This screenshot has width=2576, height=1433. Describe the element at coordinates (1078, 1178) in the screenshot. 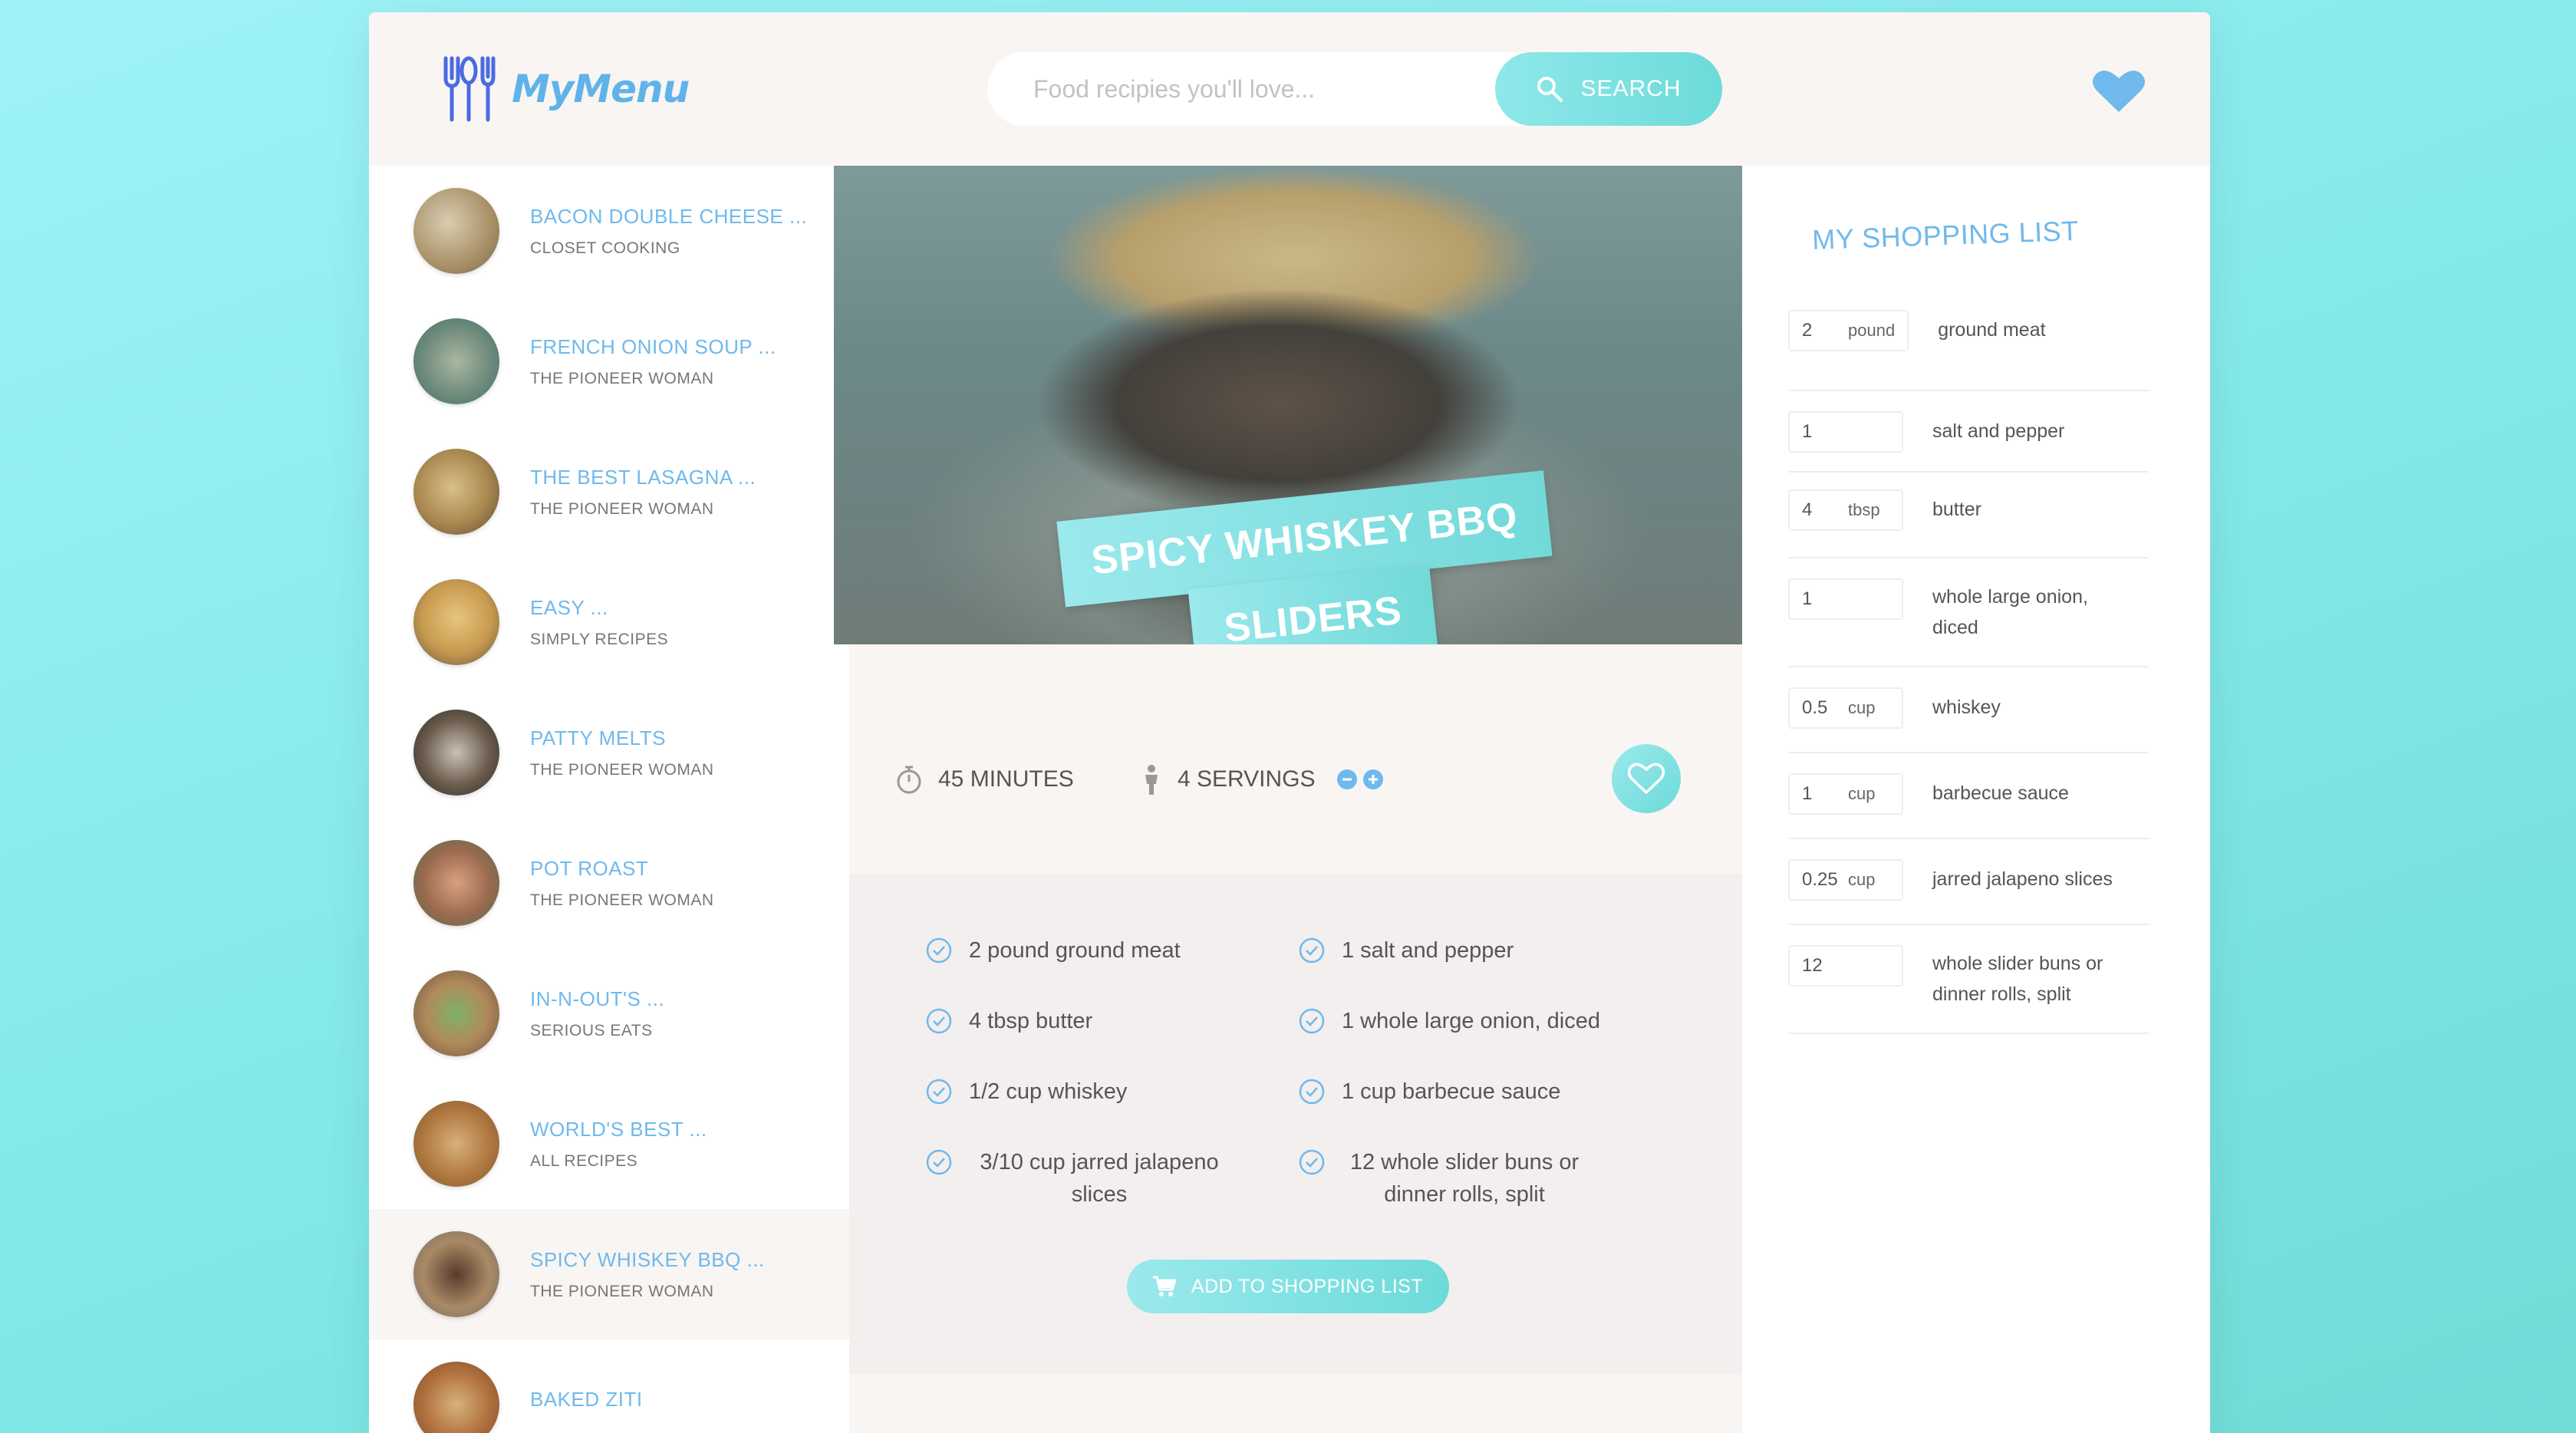

I see `ingredient-item: 3/10 cup jarred jalapeno slices` at that location.